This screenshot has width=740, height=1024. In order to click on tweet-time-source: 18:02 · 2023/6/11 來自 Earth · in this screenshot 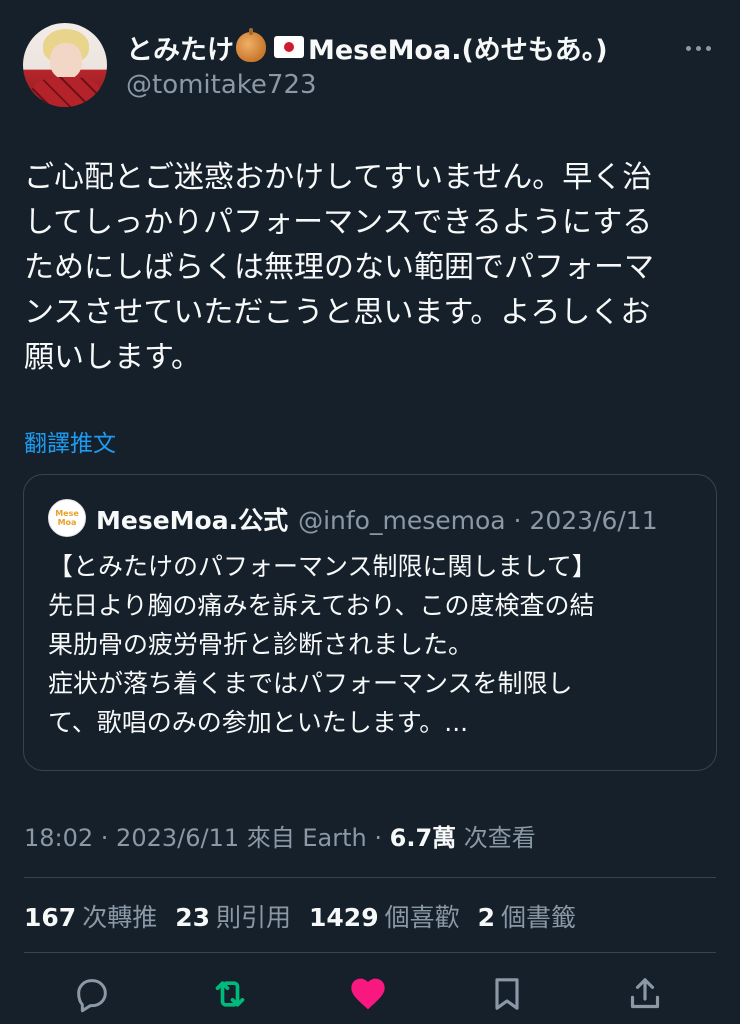, I will do `click(207, 838)`.